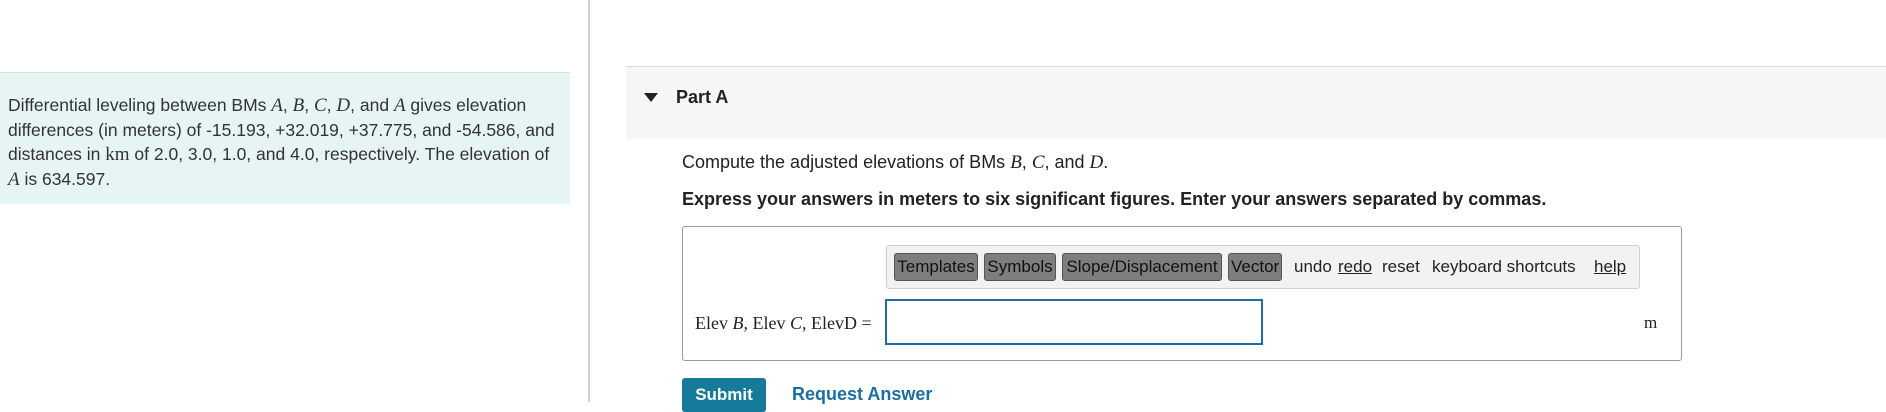 This screenshot has height=412, width=1886. I want to click on label-c: C, so click(796, 323).